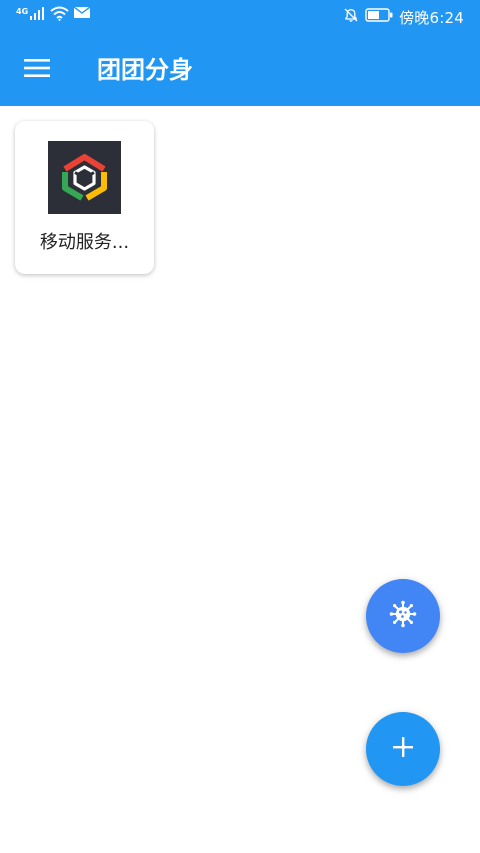 This screenshot has height=853, width=480. What do you see at coordinates (59, 15) in the screenshot?
I see `wifi-icon` at bounding box center [59, 15].